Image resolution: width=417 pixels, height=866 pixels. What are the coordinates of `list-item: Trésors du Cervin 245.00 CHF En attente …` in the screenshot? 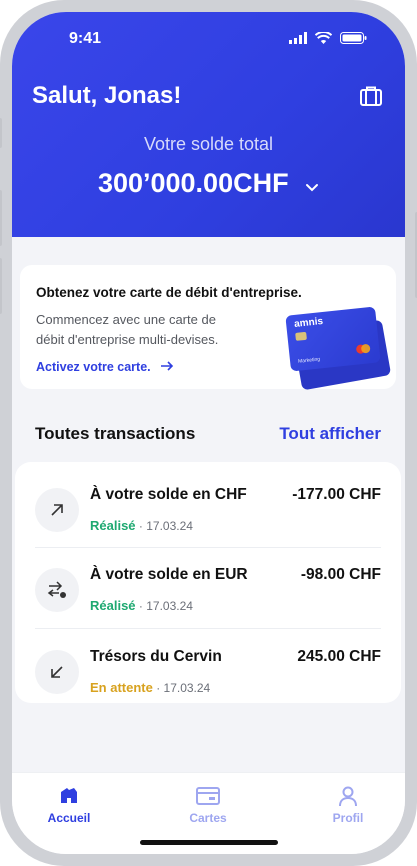 It's located at (208, 670).